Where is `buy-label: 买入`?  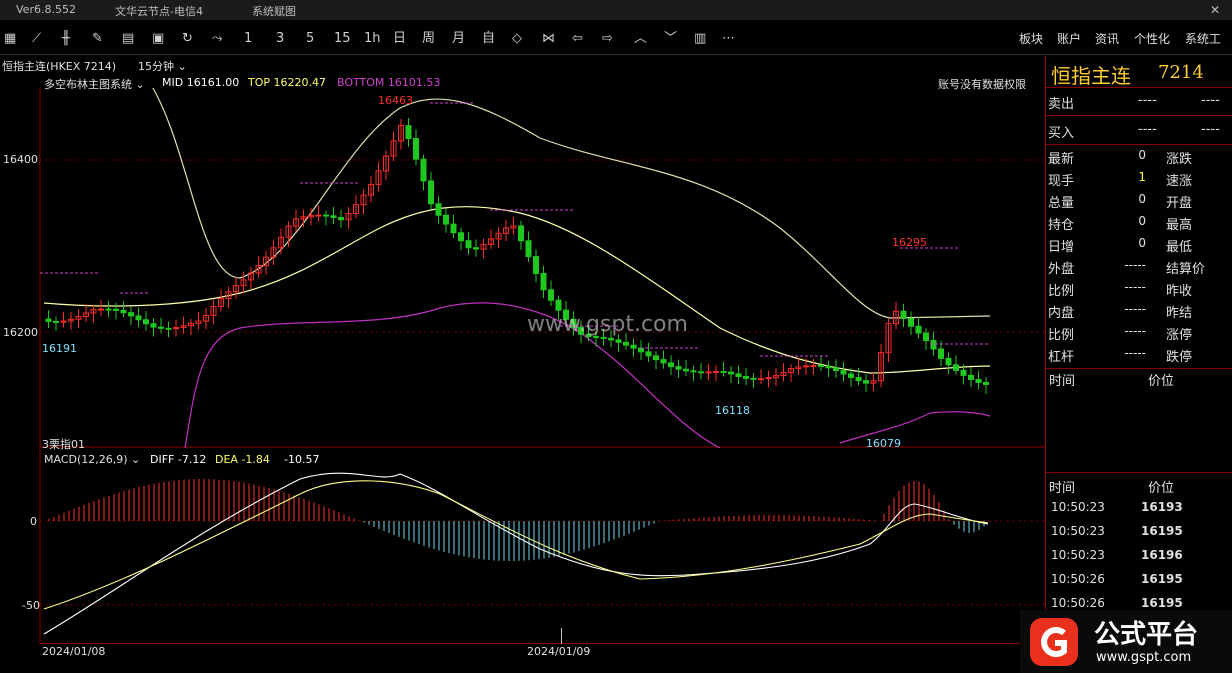 buy-label: 买入 is located at coordinates (1061, 133).